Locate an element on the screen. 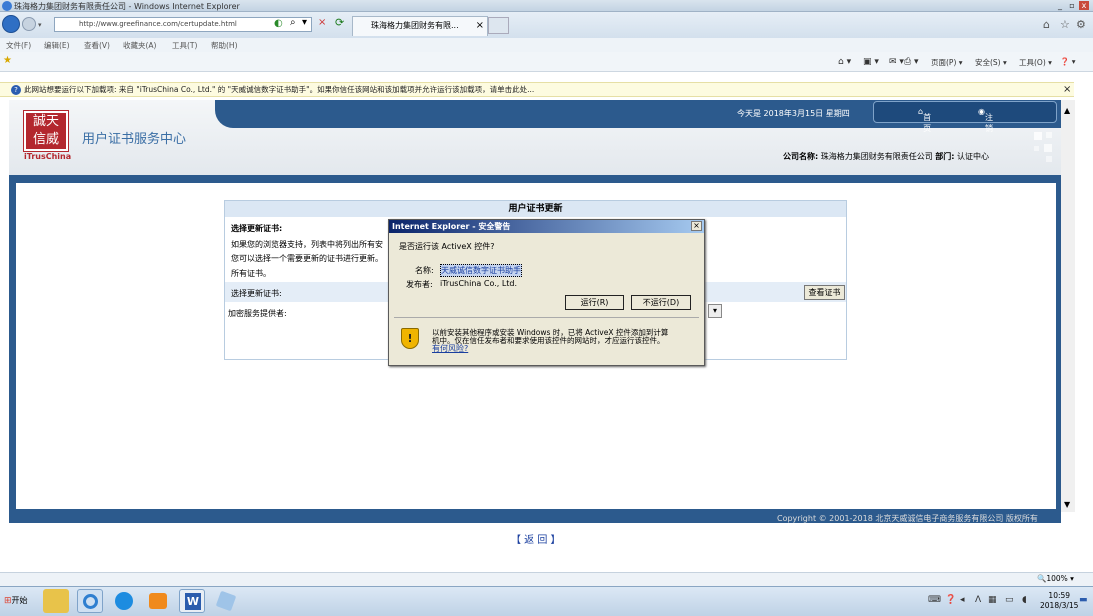 Image resolution: width=1093 pixels, height=616 pixels. dont-run-button: 不运行(D) is located at coordinates (661, 302).